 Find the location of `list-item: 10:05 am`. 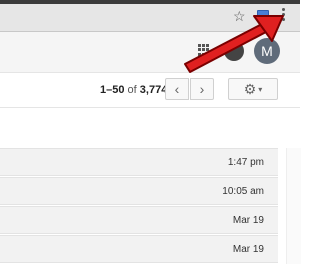

list-item: 10:05 am is located at coordinates (139, 191).